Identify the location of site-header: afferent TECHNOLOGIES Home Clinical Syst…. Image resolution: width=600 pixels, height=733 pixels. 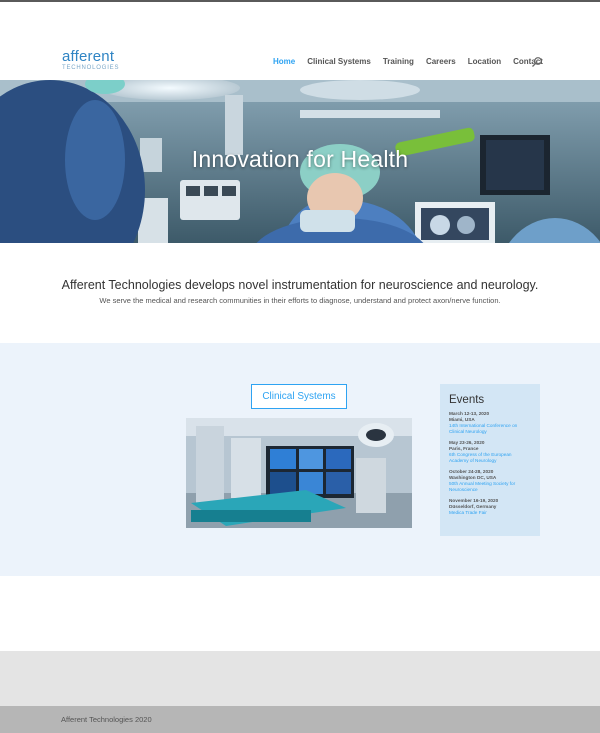
(300, 41).